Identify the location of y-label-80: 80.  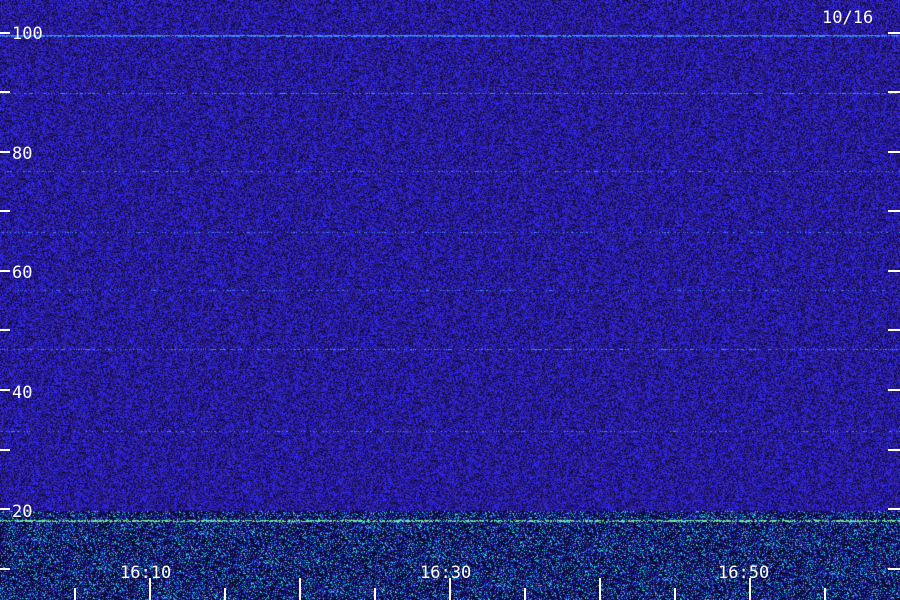
(22, 154).